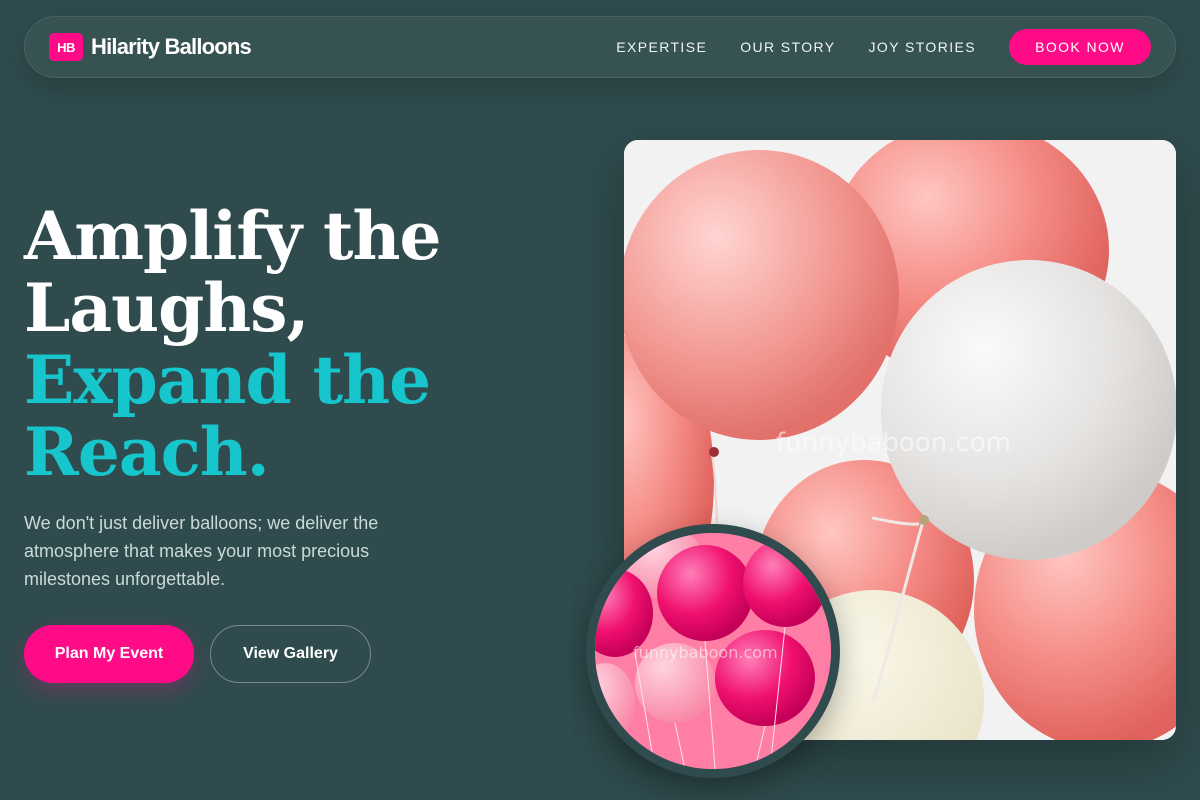 Image resolution: width=1200 pixels, height=800 pixels. Describe the element at coordinates (290, 654) in the screenshot. I see `view-gallery-button: View Gallery` at that location.